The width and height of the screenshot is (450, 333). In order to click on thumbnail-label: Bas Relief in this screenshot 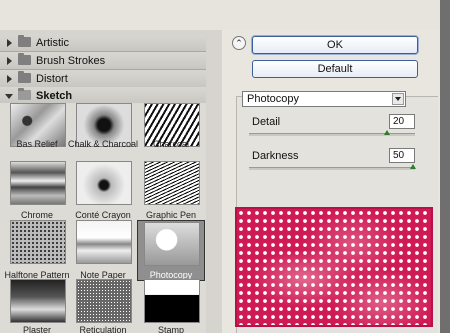, I will do `click(37, 144)`.